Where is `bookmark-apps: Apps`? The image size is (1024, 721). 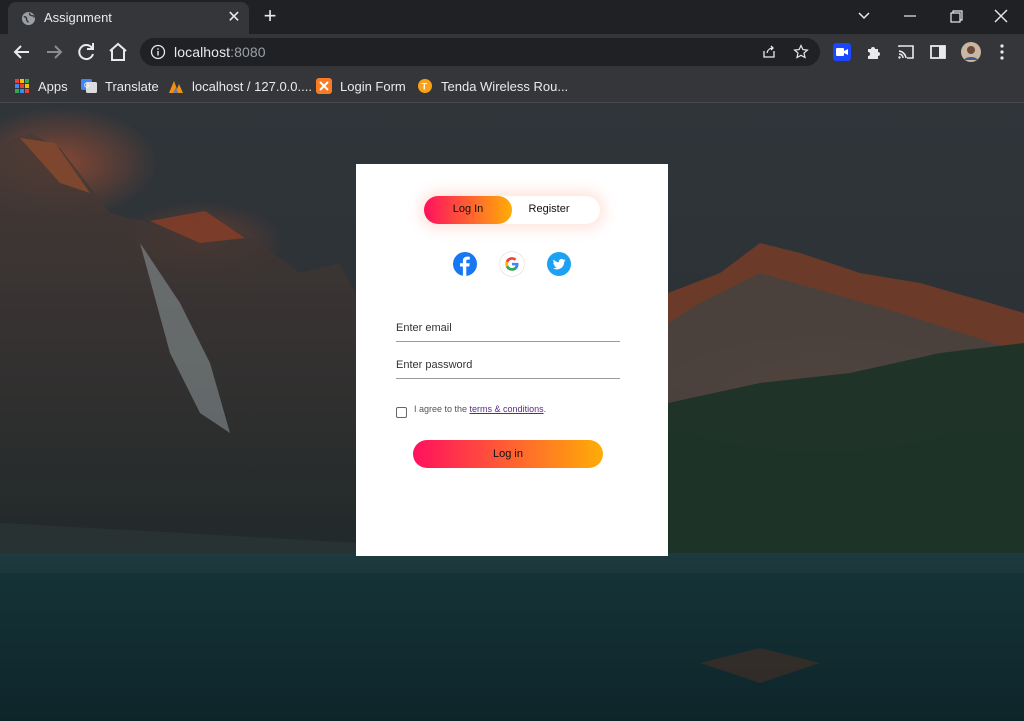
bookmark-apps: Apps is located at coordinates (41, 86).